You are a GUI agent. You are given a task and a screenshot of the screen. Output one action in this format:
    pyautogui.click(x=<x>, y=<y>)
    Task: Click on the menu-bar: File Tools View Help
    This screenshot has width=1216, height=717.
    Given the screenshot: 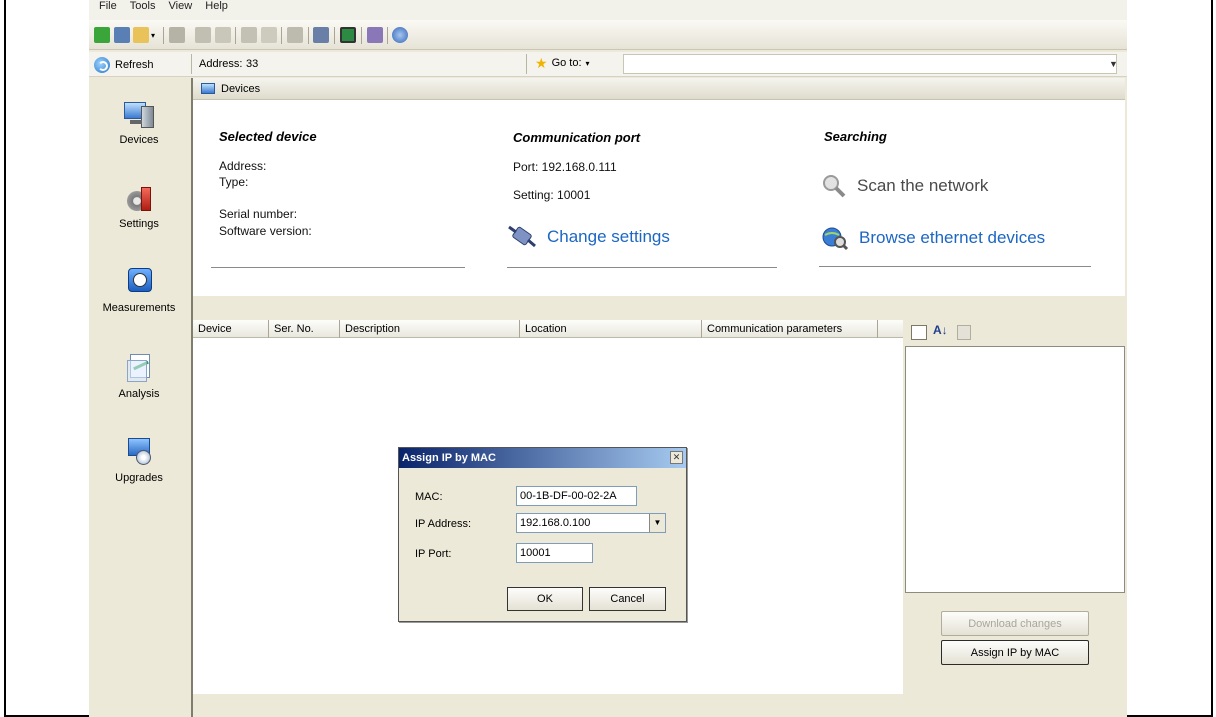 What is the action you would take?
    pyautogui.click(x=608, y=10)
    